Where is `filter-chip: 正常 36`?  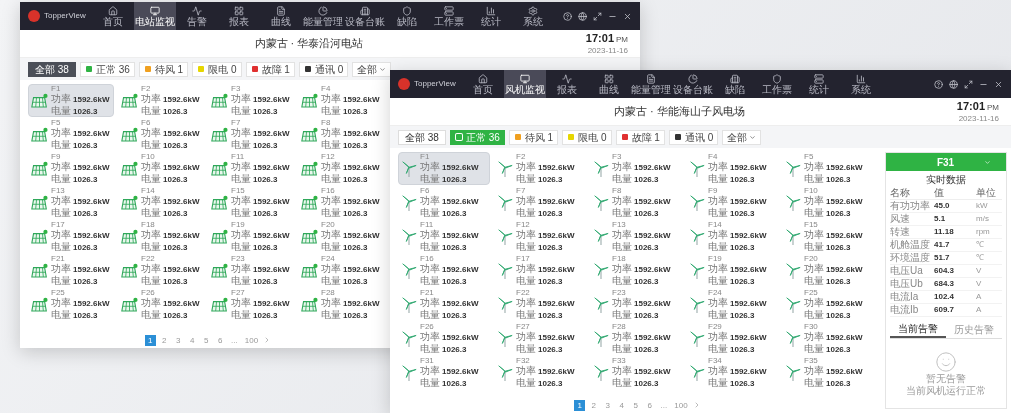 filter-chip: 正常 36 is located at coordinates (107, 69).